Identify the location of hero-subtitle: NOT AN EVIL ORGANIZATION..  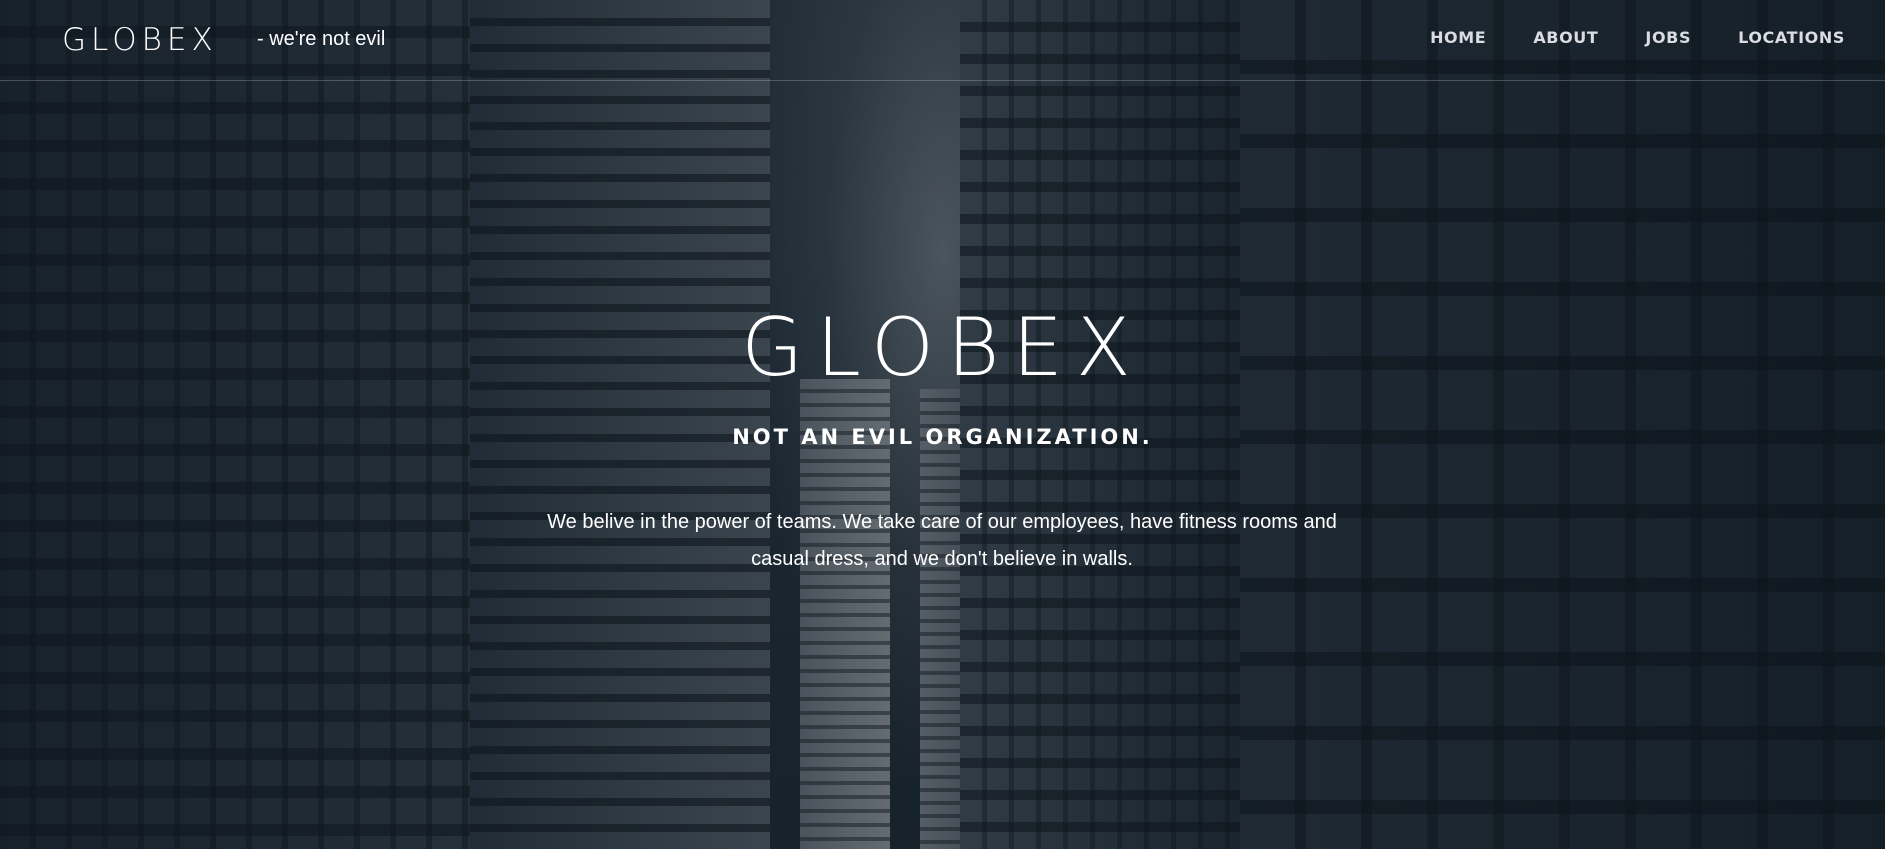
(942, 437).